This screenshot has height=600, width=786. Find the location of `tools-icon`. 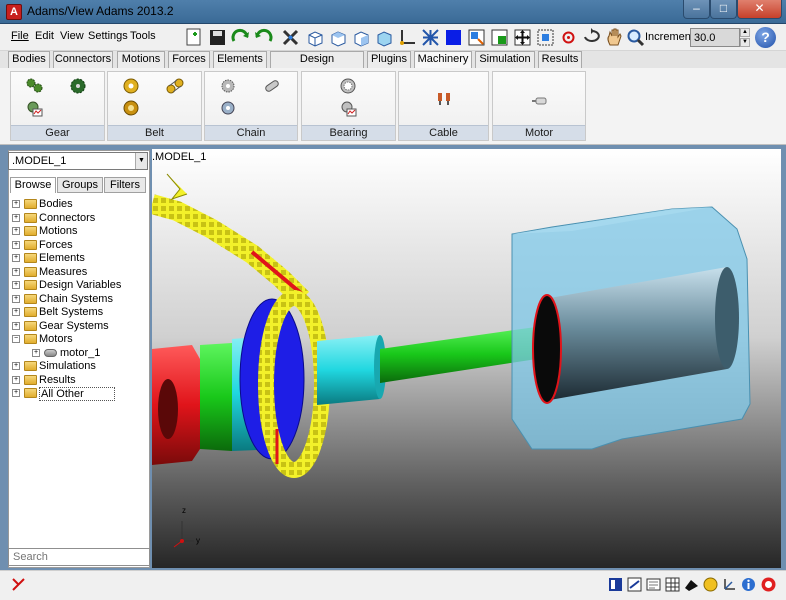

tools-icon is located at coordinates (290, 37).